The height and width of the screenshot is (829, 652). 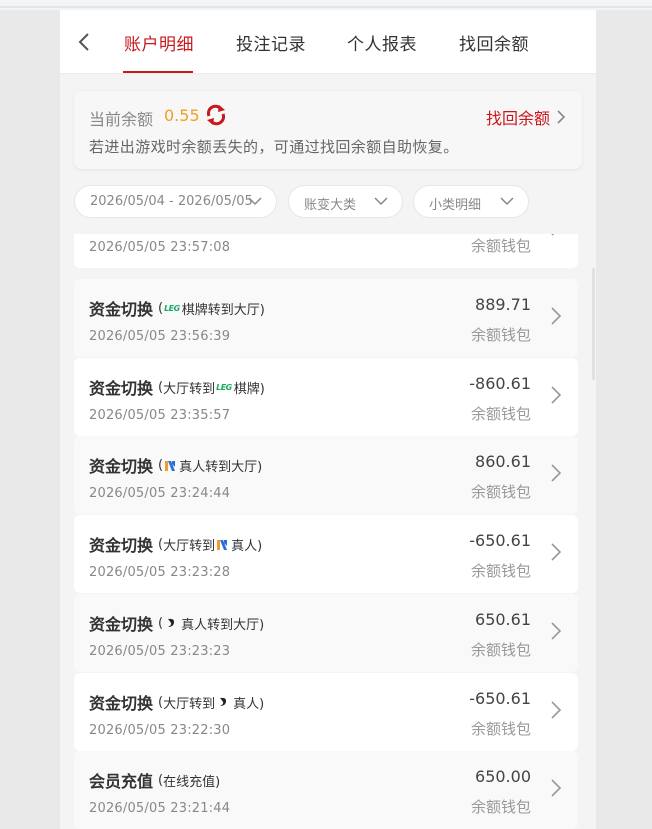 I want to click on row-amount: 650.61, so click(x=503, y=619).